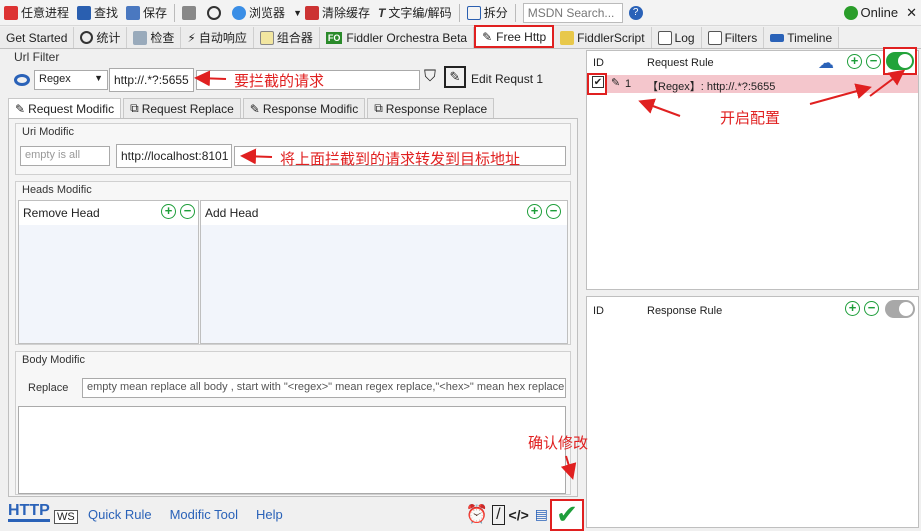 The height and width of the screenshot is (531, 921). I want to click on arrow-intercept, so click(210, 78).